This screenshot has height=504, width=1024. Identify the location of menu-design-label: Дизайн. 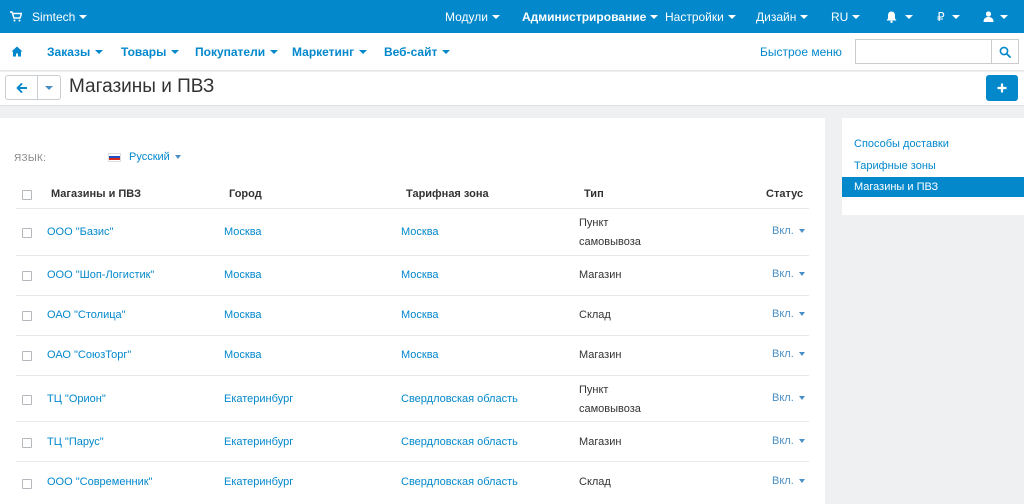
(776, 16).